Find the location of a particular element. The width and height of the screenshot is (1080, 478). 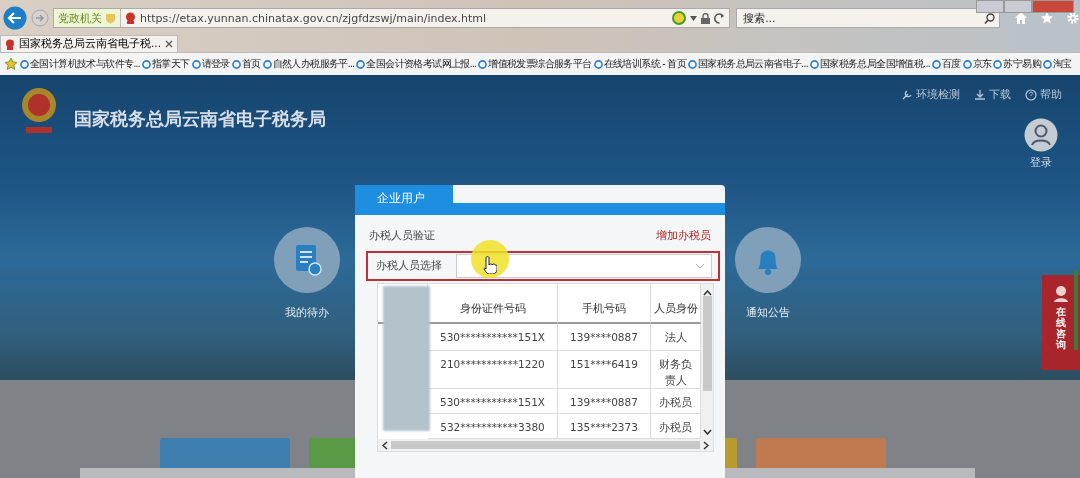

favorites-link: 百度 is located at coordinates (946, 64).